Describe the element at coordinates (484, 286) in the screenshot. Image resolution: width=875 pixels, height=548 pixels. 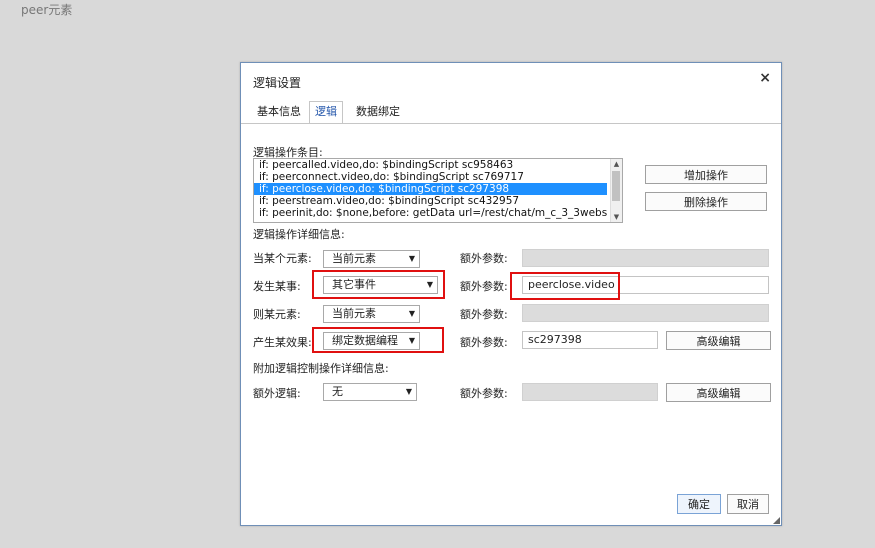
I see `event-extra-label: 额外参数:` at that location.